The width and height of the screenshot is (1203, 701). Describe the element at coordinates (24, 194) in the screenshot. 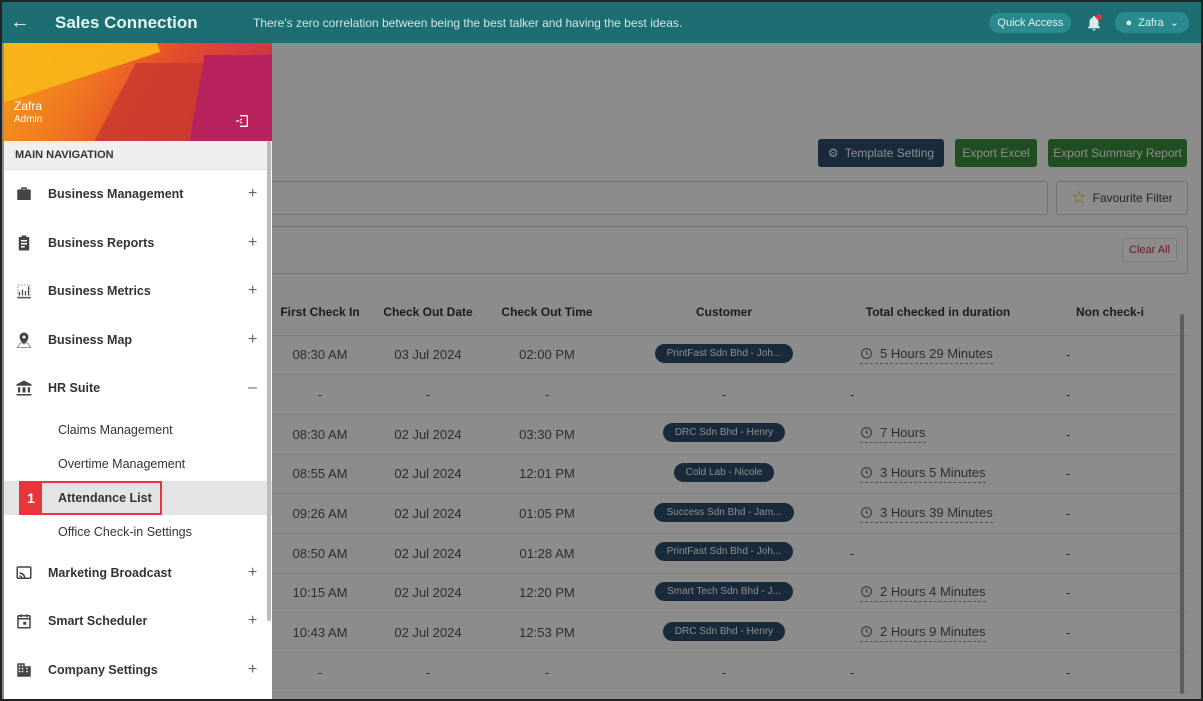

I see `briefcase-icon` at that location.